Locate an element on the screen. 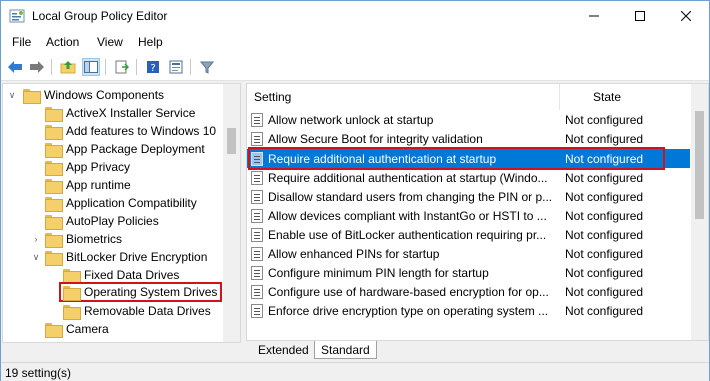  column-header-state: State is located at coordinates (633, 97).